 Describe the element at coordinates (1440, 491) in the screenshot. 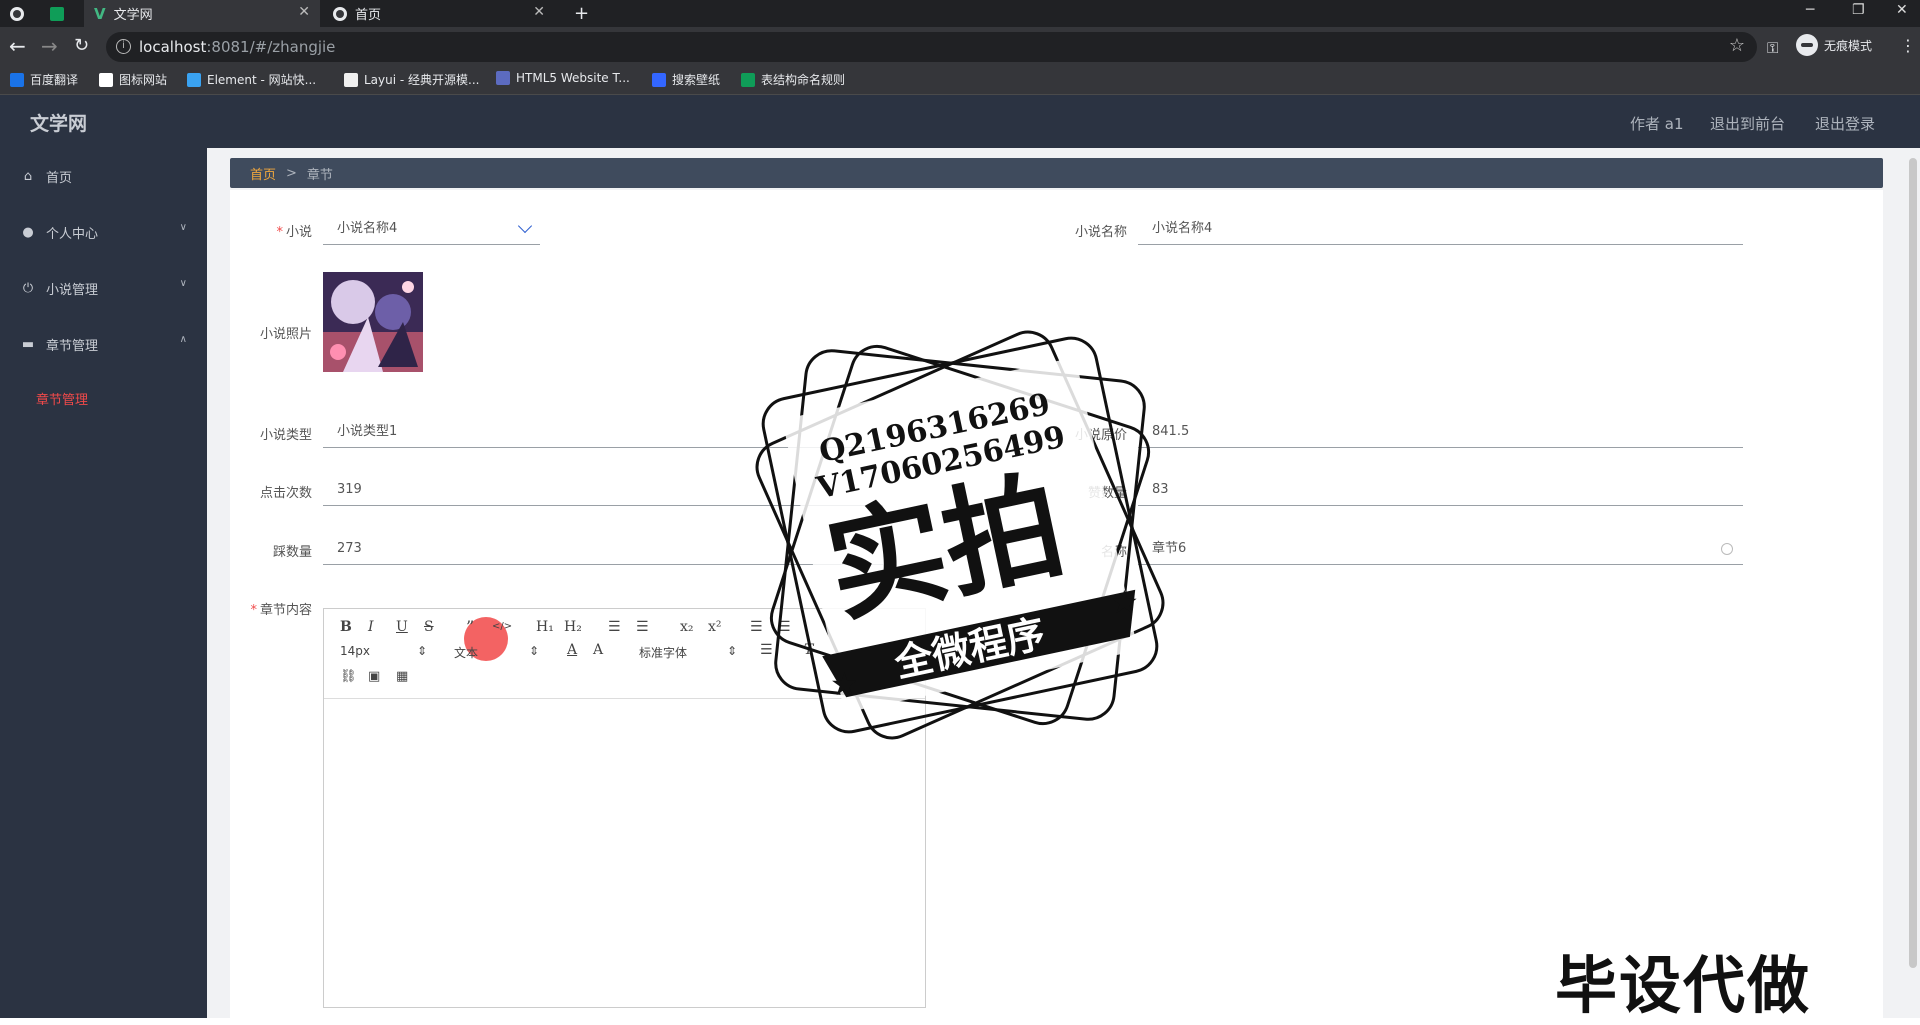

I see `likes-input: 83` at that location.